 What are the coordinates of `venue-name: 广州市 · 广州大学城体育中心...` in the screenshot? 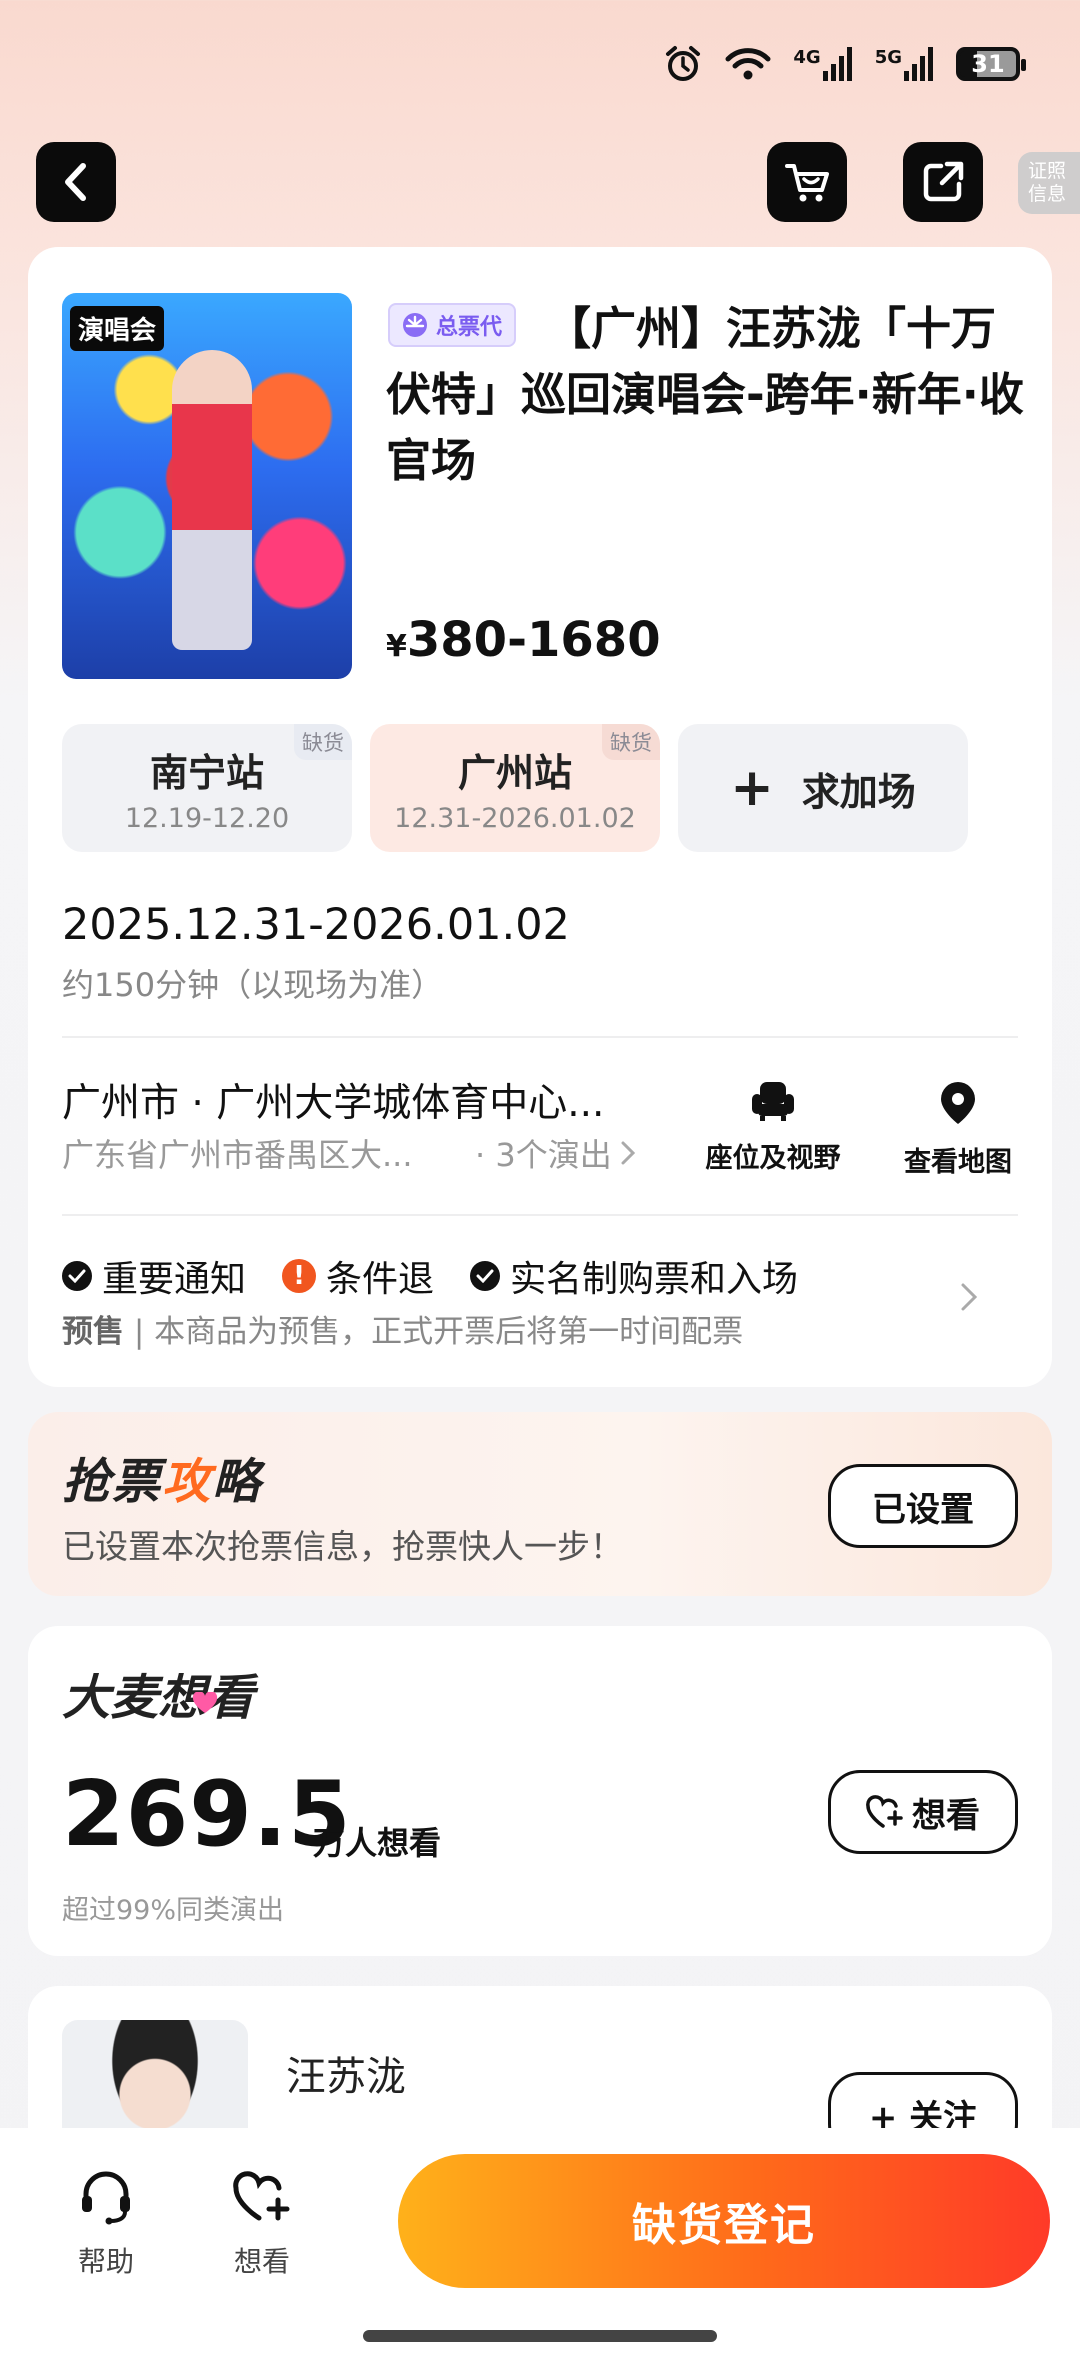 It's located at (333, 1100).